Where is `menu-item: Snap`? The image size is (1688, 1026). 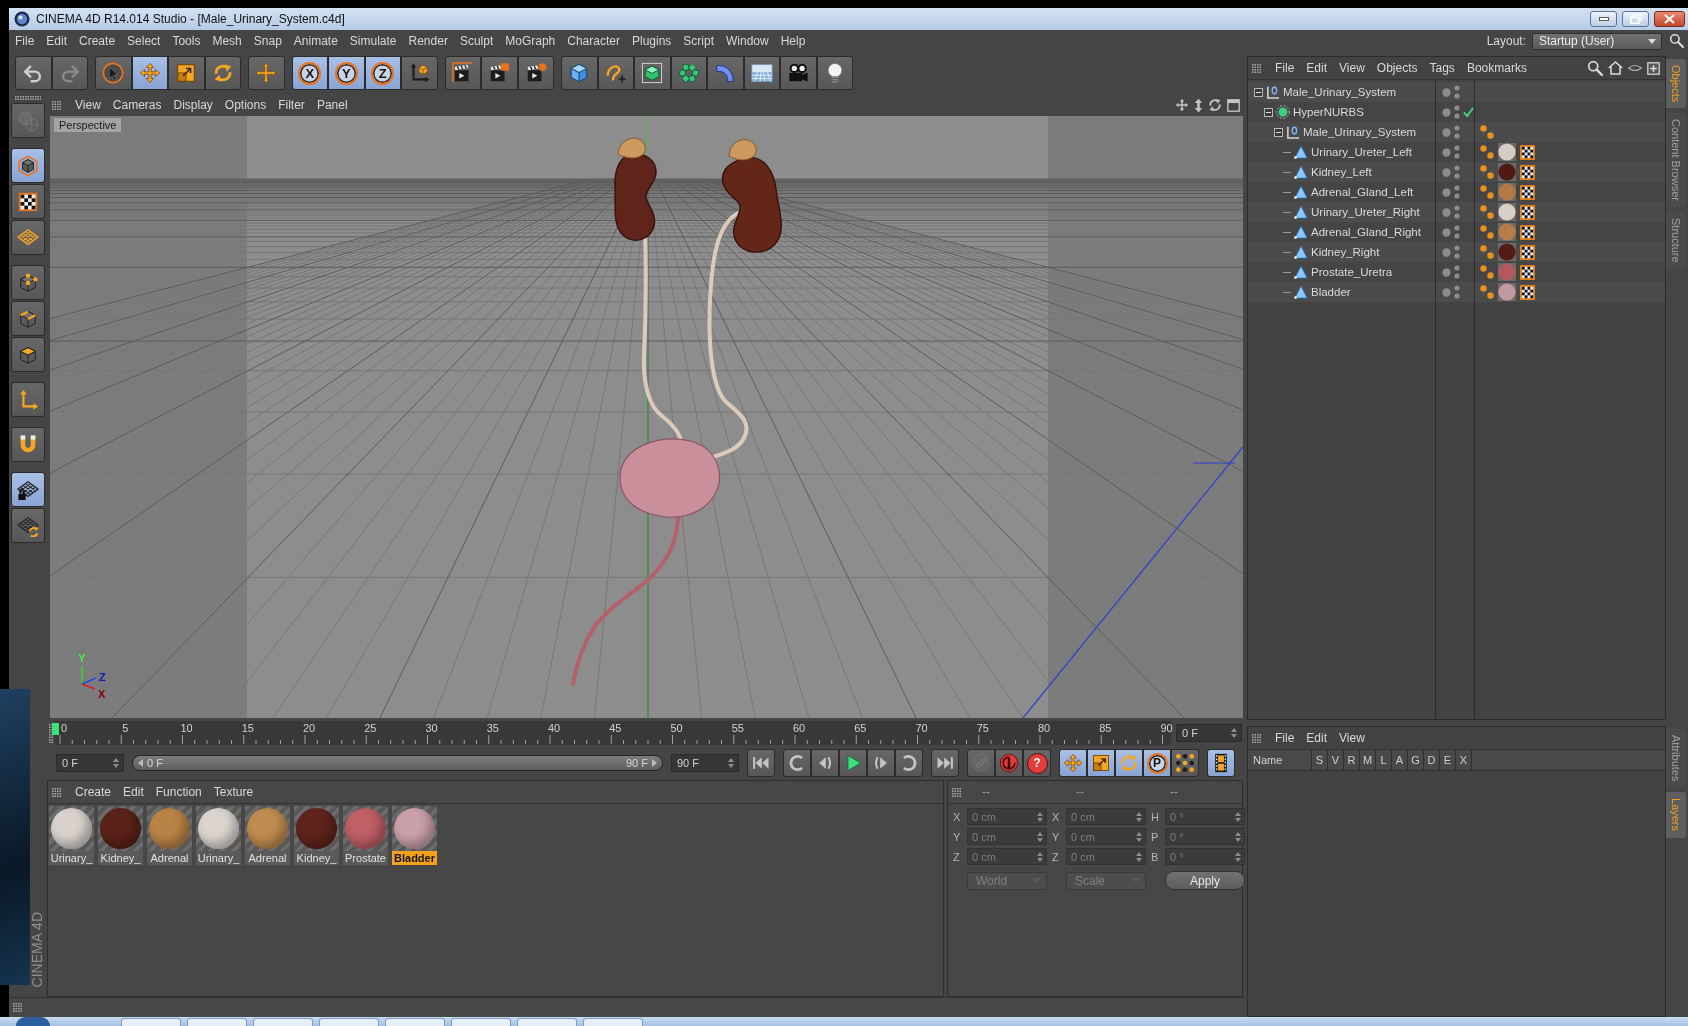
menu-item: Snap is located at coordinates (267, 41).